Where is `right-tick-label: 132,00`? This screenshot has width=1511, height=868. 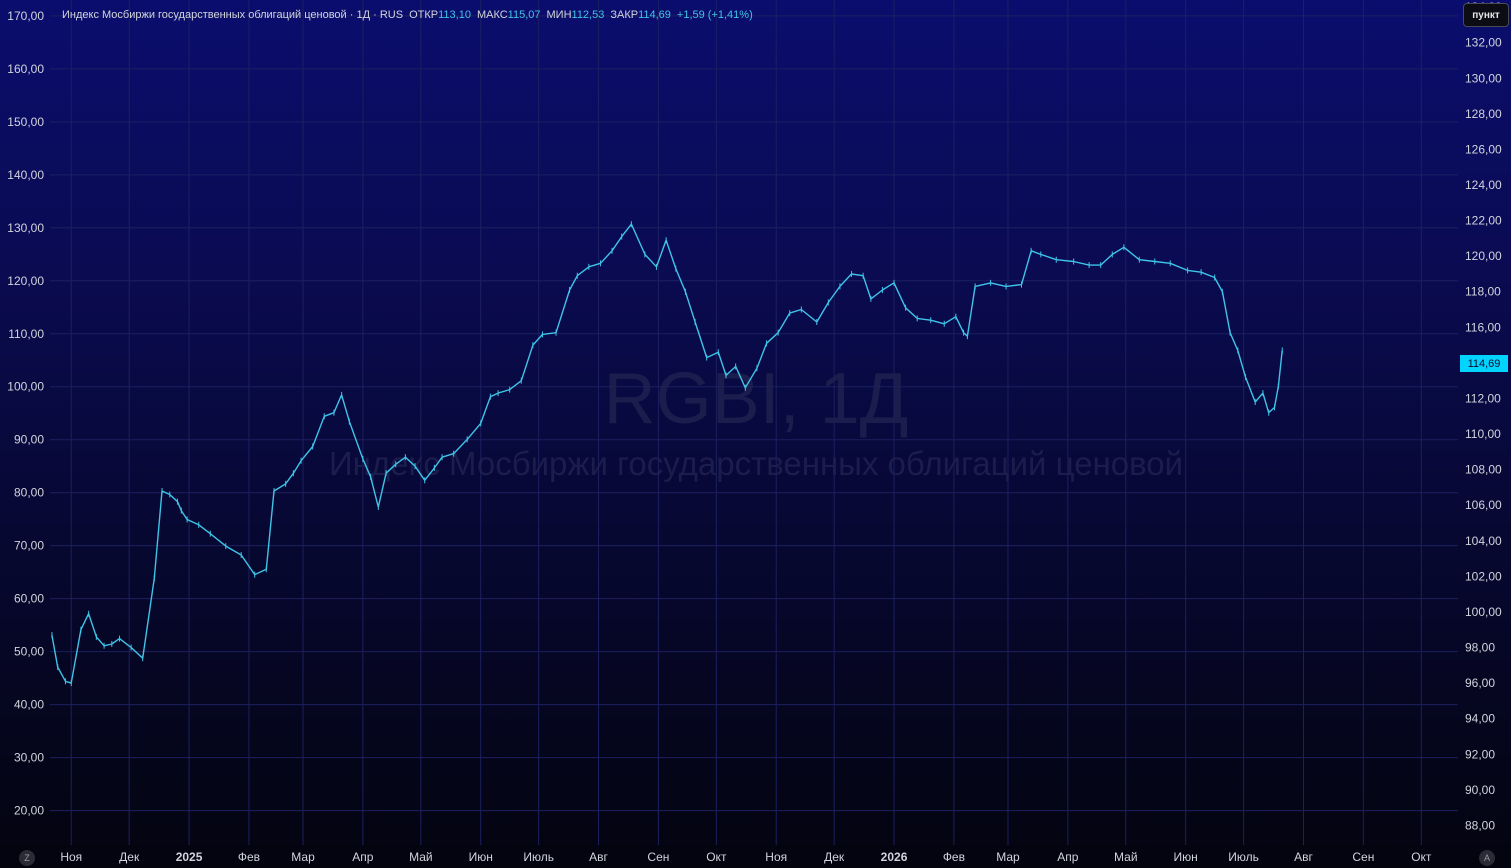 right-tick-label: 132,00 is located at coordinates (1483, 43).